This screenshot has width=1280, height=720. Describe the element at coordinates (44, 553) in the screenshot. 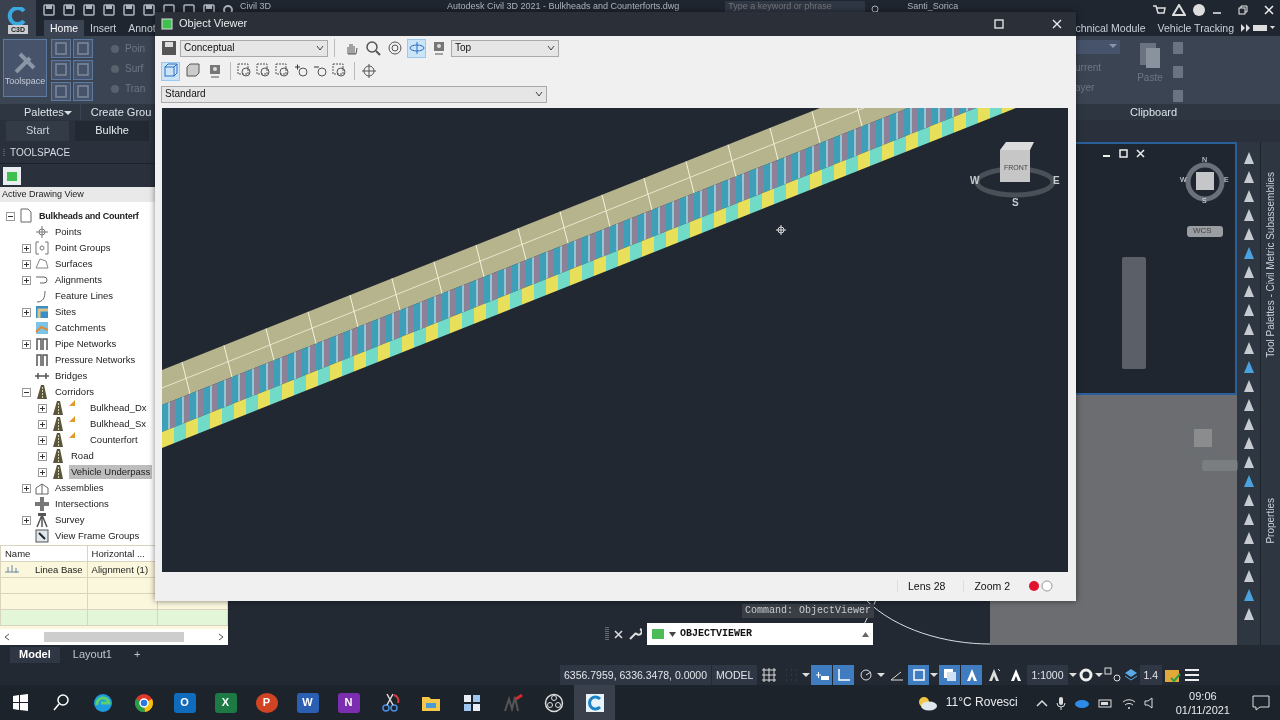

I see `column-header: Name` at that location.